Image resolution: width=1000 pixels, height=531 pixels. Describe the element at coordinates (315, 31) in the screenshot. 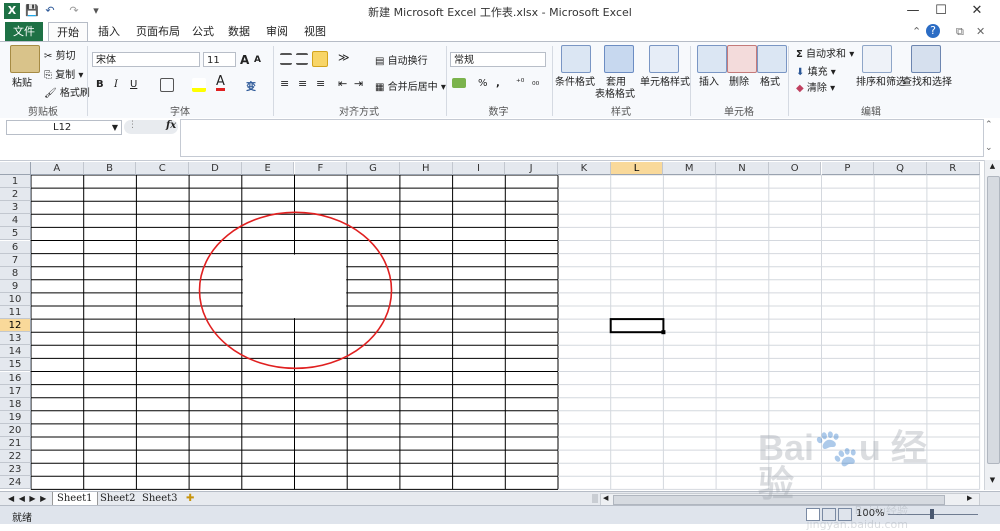

I see `tab-view: 视图` at that location.